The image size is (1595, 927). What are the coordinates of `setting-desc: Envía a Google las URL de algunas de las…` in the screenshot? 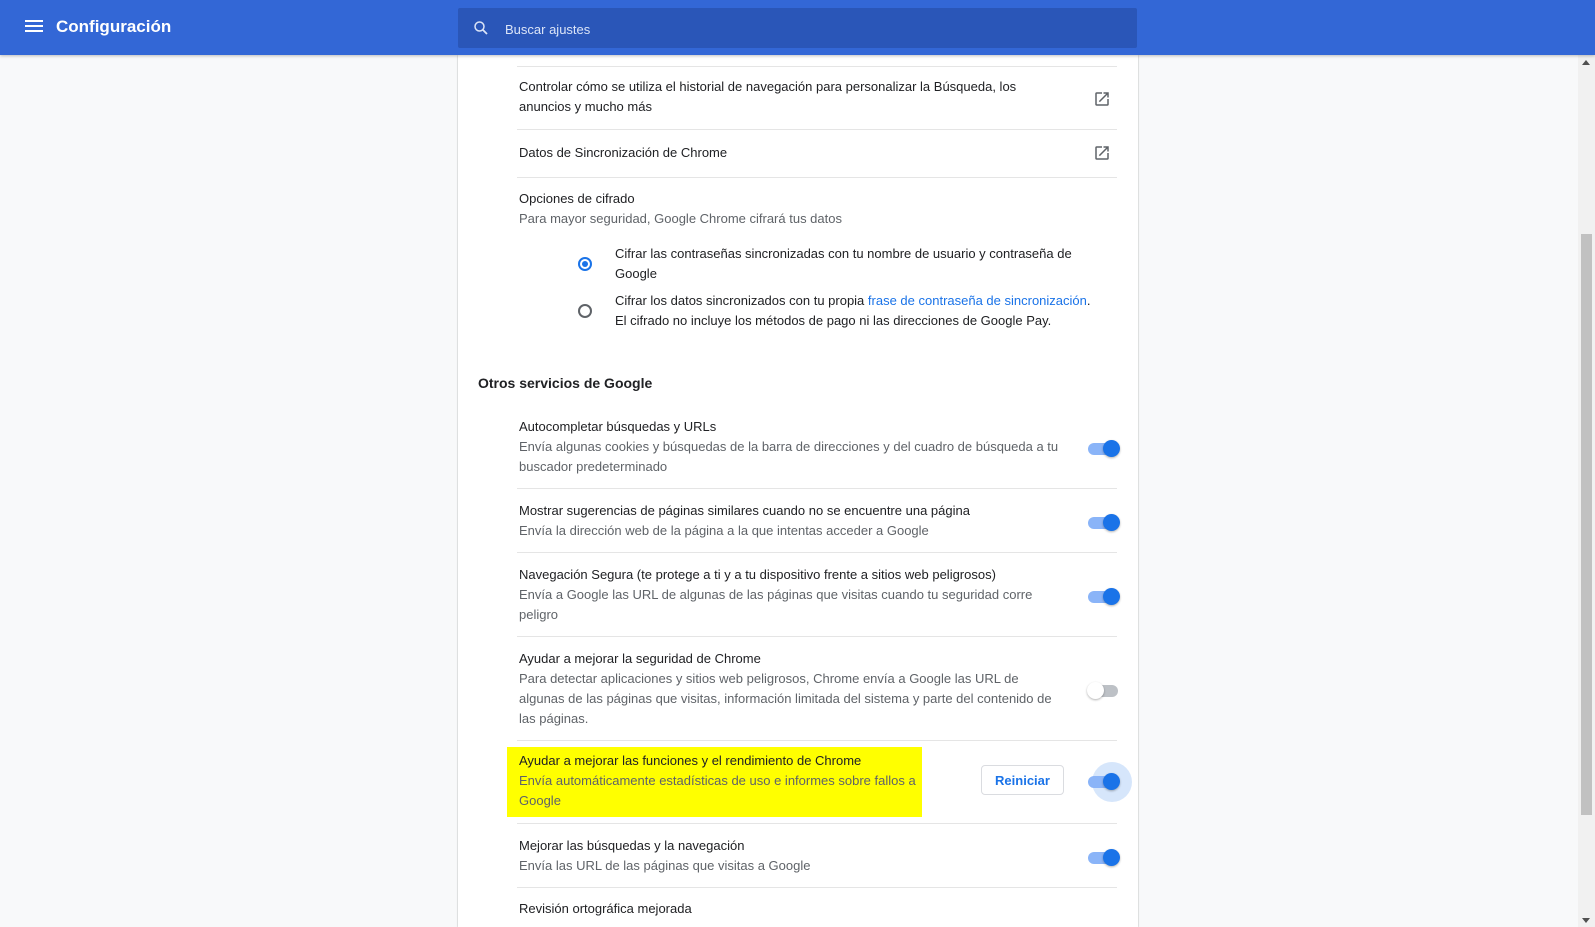 It's located at (776, 604).